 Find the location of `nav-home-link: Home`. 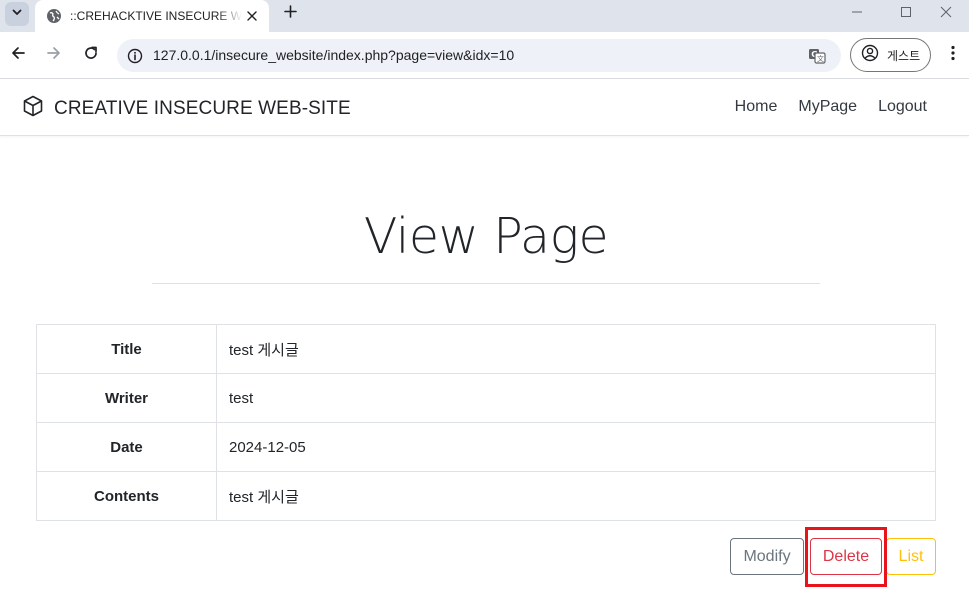

nav-home-link: Home is located at coordinates (756, 107).